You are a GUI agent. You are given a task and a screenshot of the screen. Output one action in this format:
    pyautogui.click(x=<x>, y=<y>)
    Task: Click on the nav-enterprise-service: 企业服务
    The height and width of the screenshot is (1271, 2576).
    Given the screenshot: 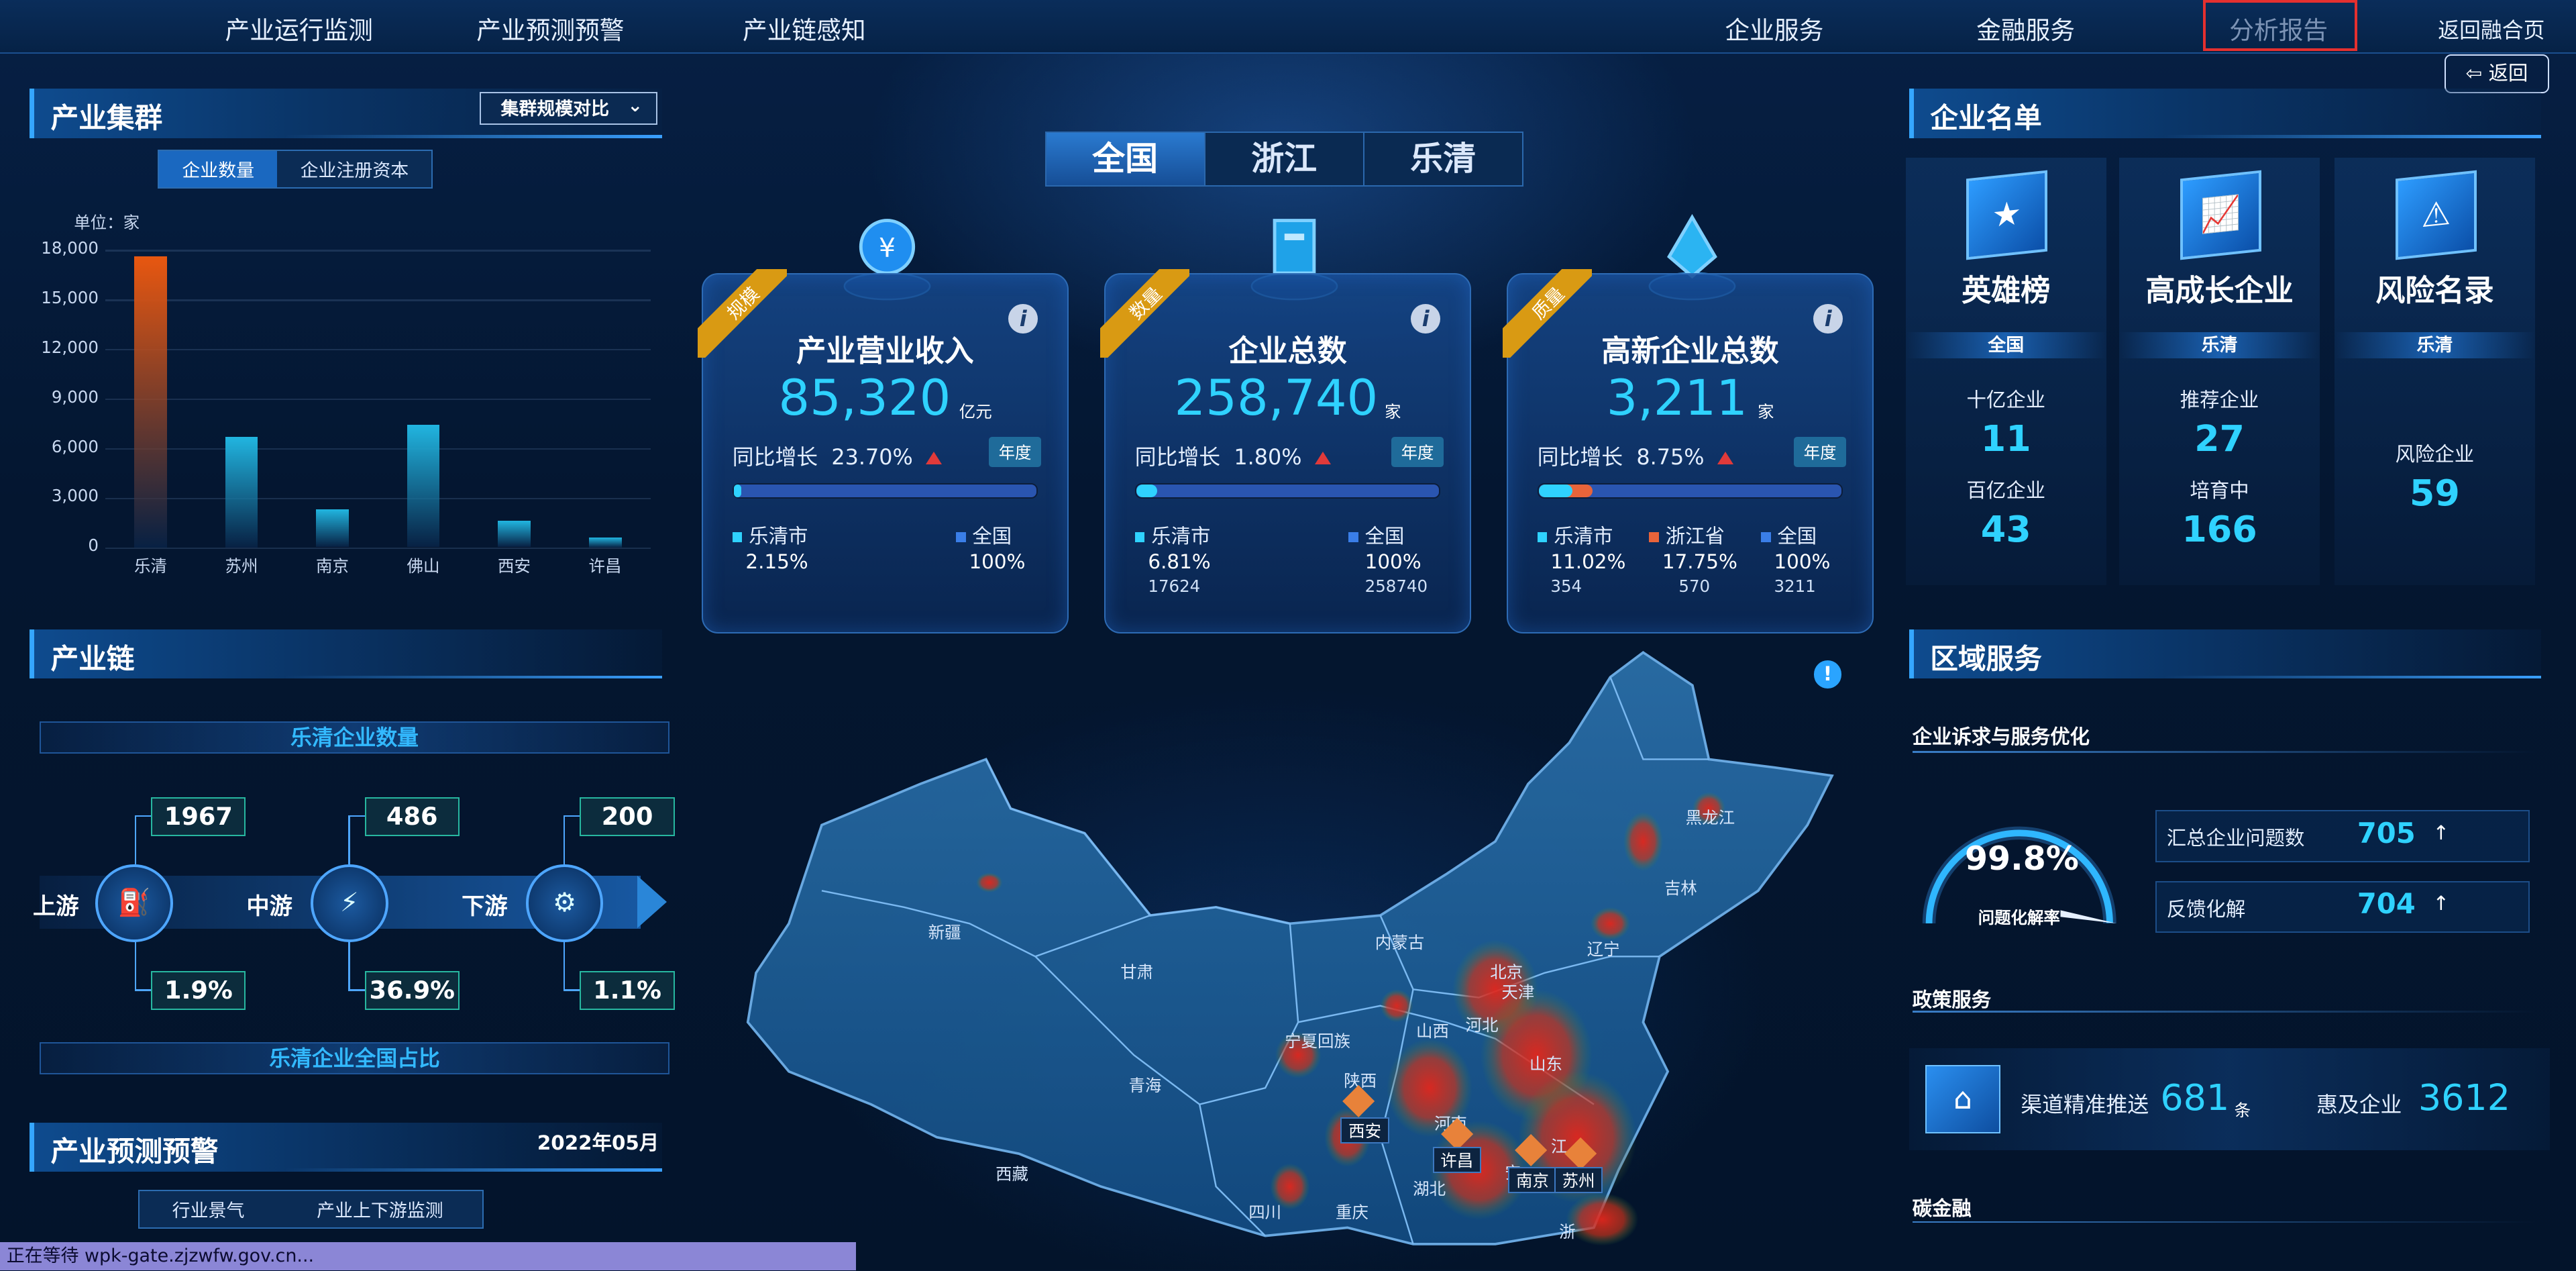 What is the action you would take?
    pyautogui.click(x=1774, y=28)
    